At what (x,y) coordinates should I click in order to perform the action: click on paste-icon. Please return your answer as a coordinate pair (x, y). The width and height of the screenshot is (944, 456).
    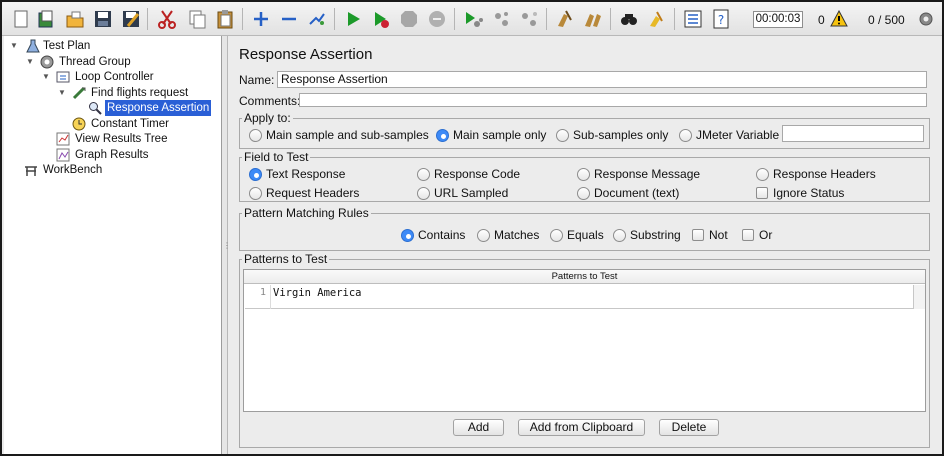
    Looking at the image, I should click on (225, 19).